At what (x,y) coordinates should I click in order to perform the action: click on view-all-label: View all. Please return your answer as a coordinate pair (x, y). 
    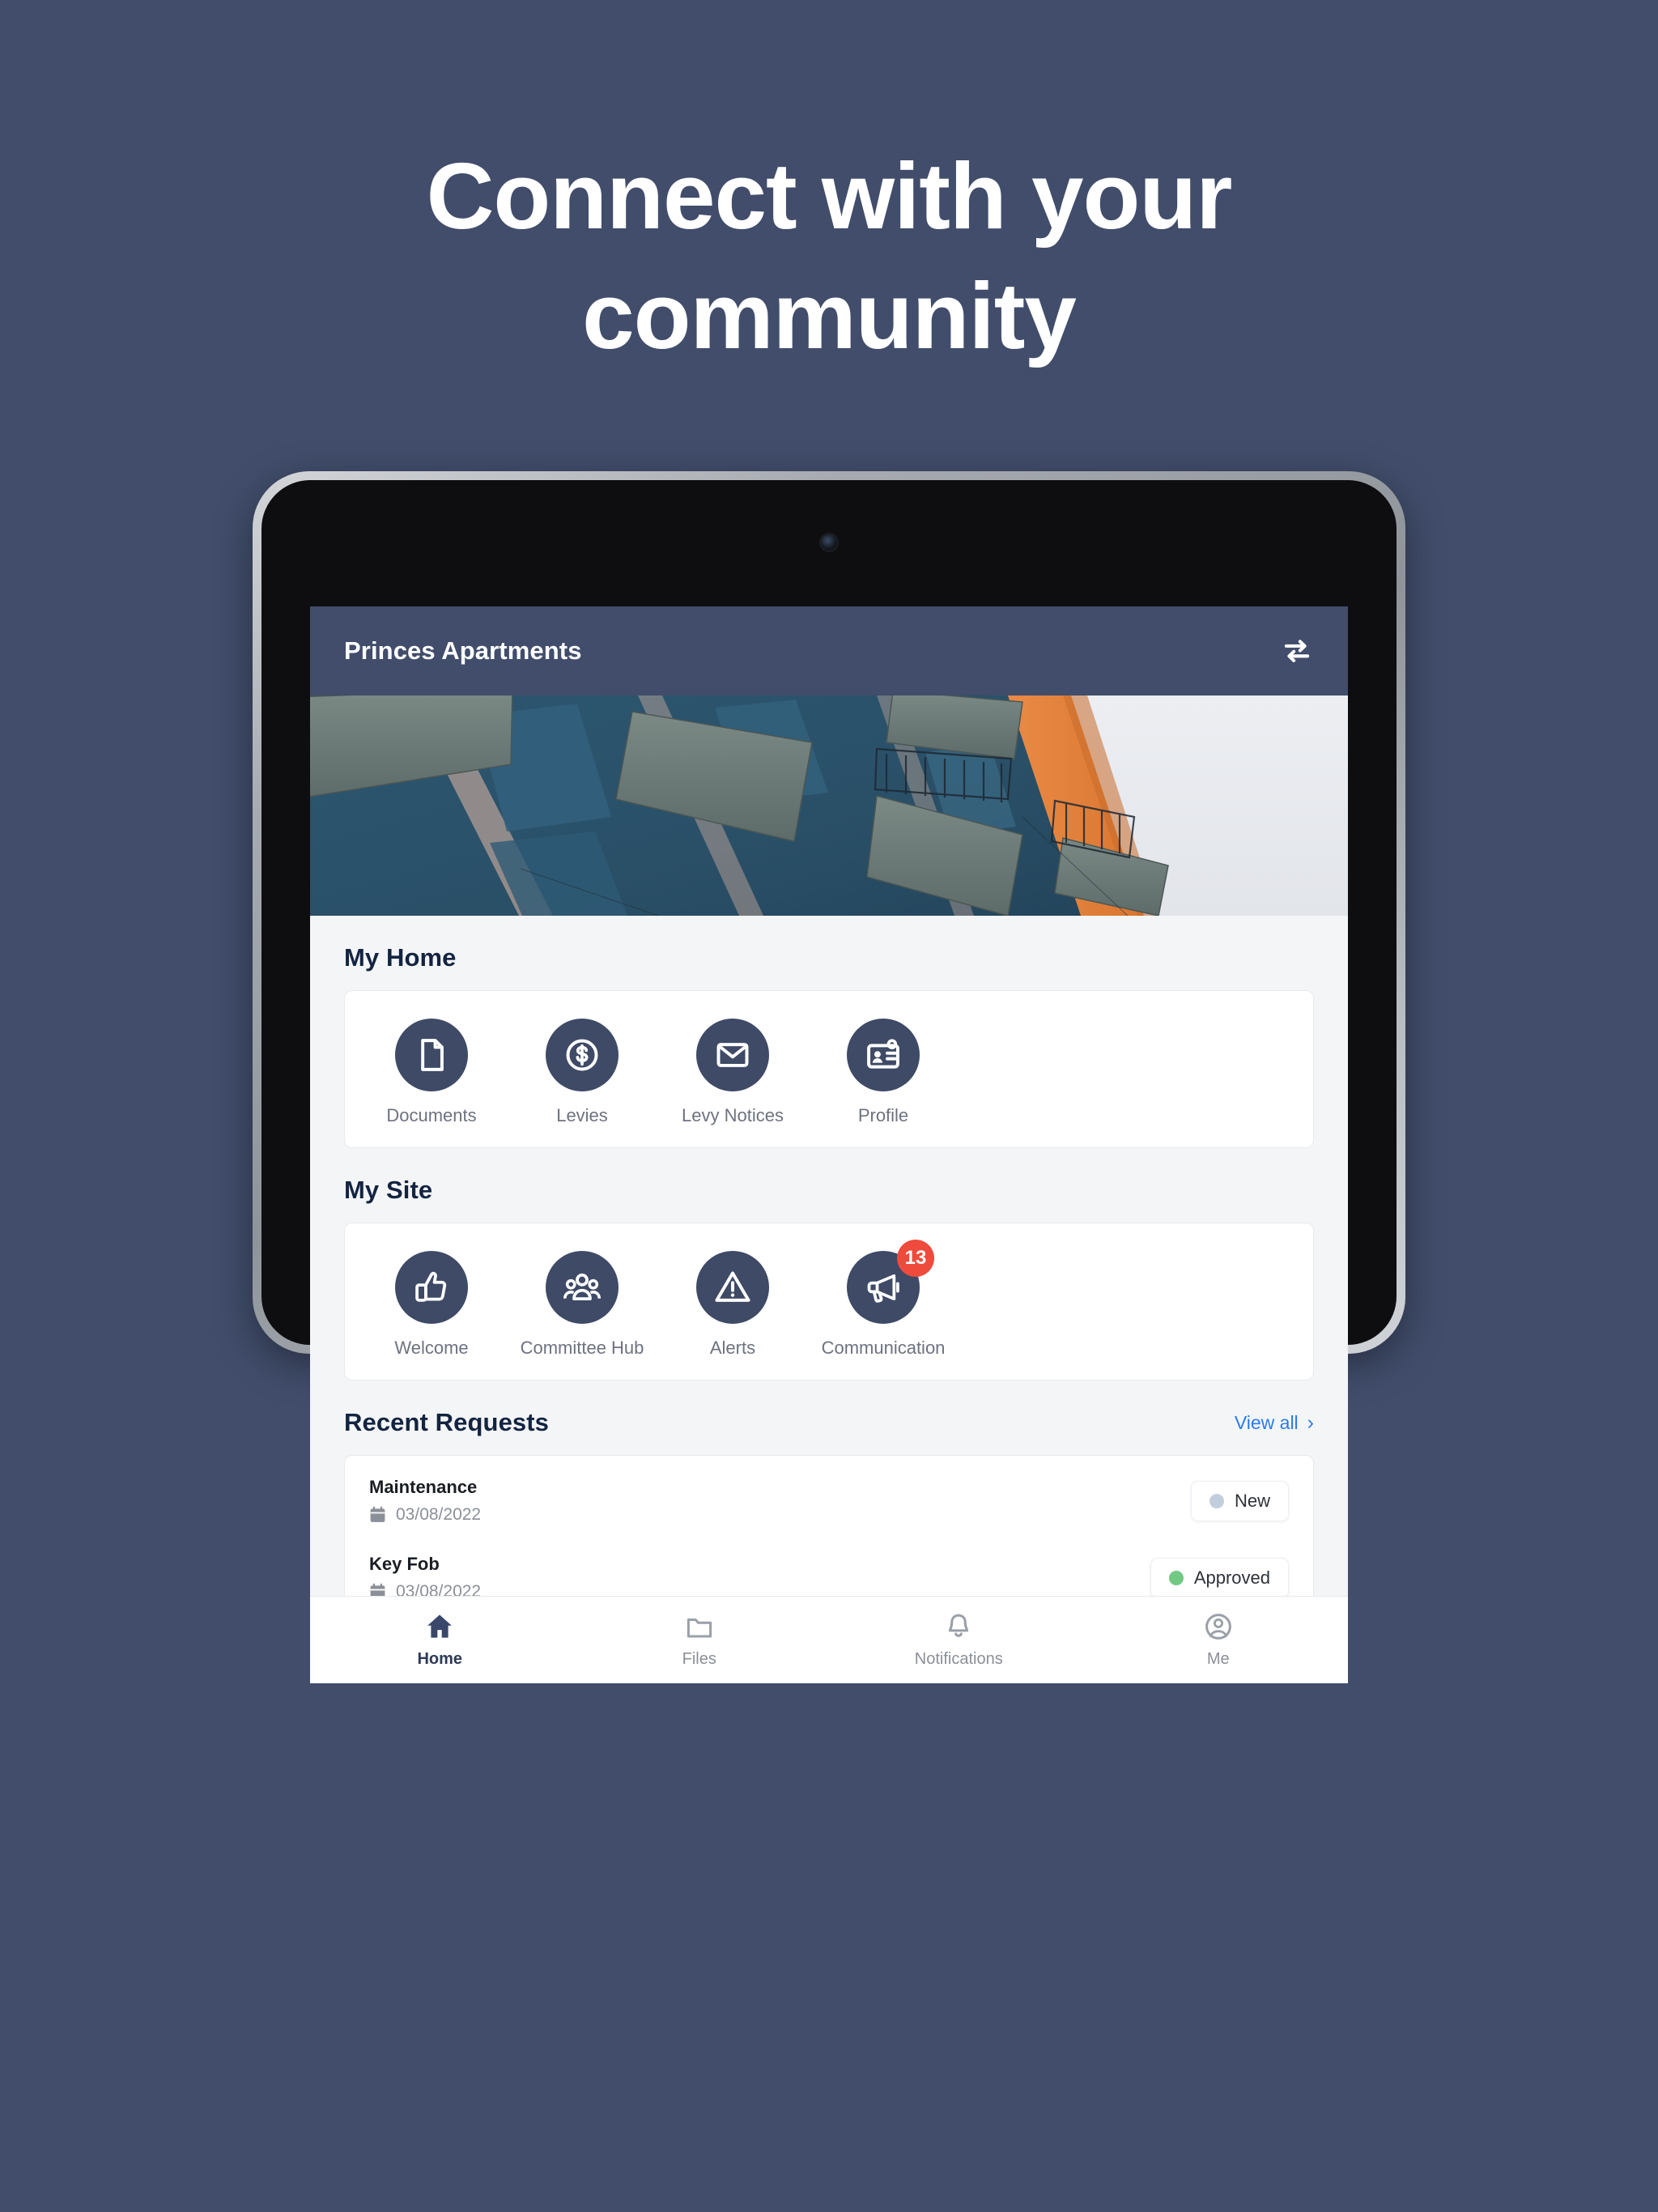
    Looking at the image, I should click on (1266, 1422).